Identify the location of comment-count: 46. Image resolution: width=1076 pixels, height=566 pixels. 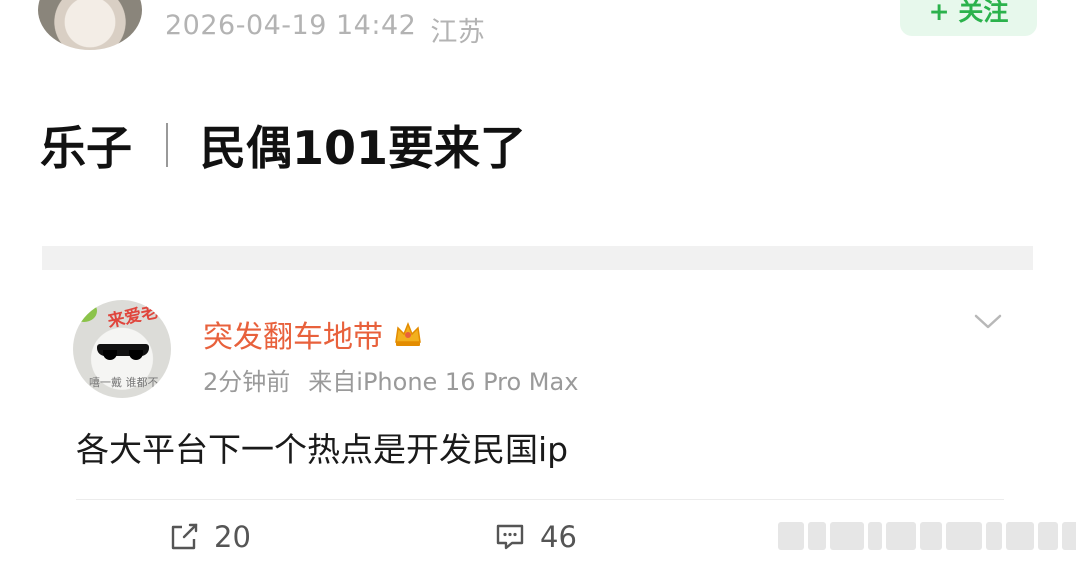
(558, 537).